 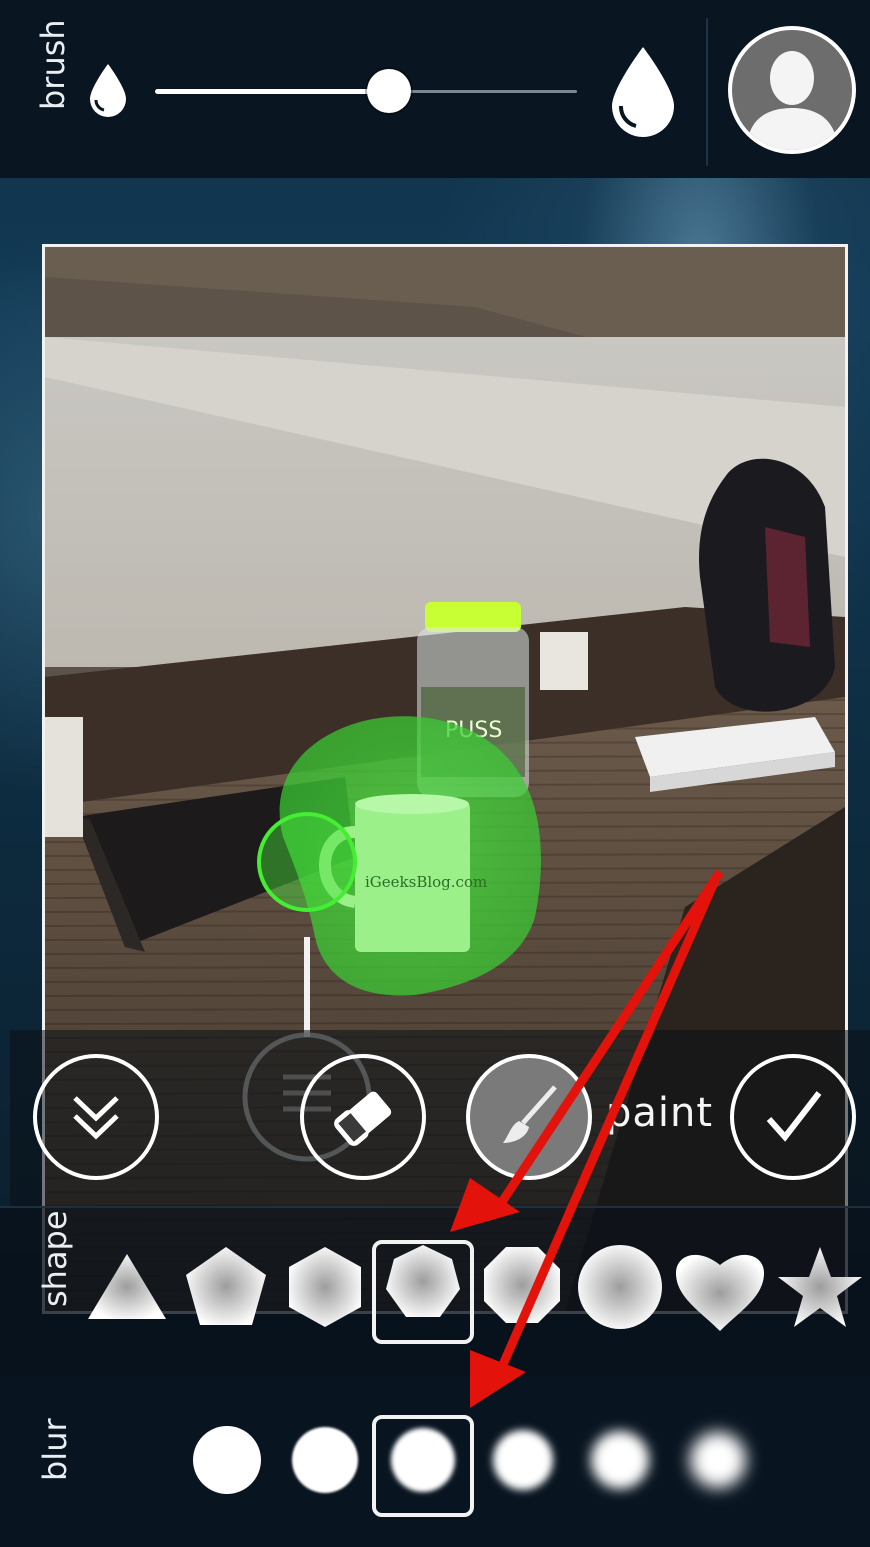 What do you see at coordinates (226, 1286) in the screenshot?
I see `shape-pentagon` at bounding box center [226, 1286].